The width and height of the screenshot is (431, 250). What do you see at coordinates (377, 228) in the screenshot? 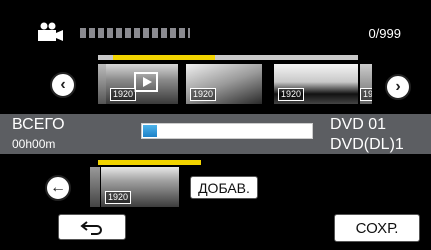
I see `save-button: СОХР.` at bounding box center [377, 228].